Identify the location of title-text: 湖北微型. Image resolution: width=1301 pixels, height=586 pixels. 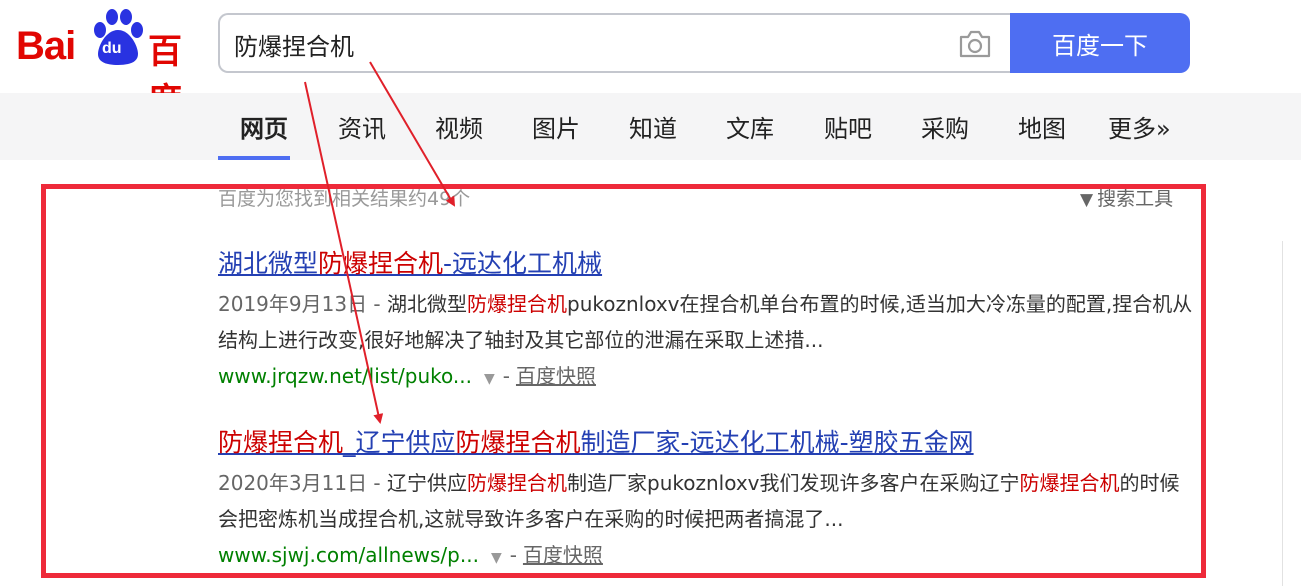
(268, 263).